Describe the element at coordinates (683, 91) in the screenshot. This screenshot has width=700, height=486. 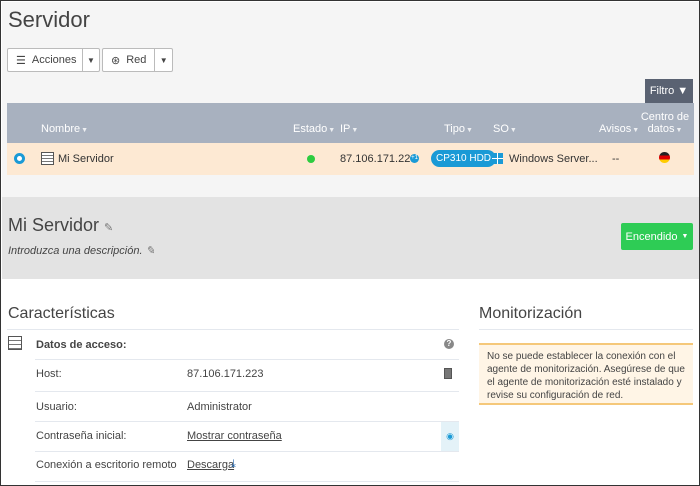
I see `filter-icon: ▼` at that location.